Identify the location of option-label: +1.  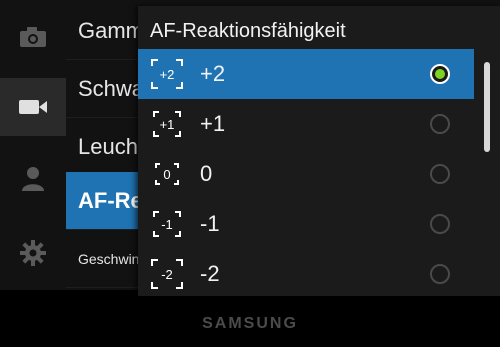
(213, 123).